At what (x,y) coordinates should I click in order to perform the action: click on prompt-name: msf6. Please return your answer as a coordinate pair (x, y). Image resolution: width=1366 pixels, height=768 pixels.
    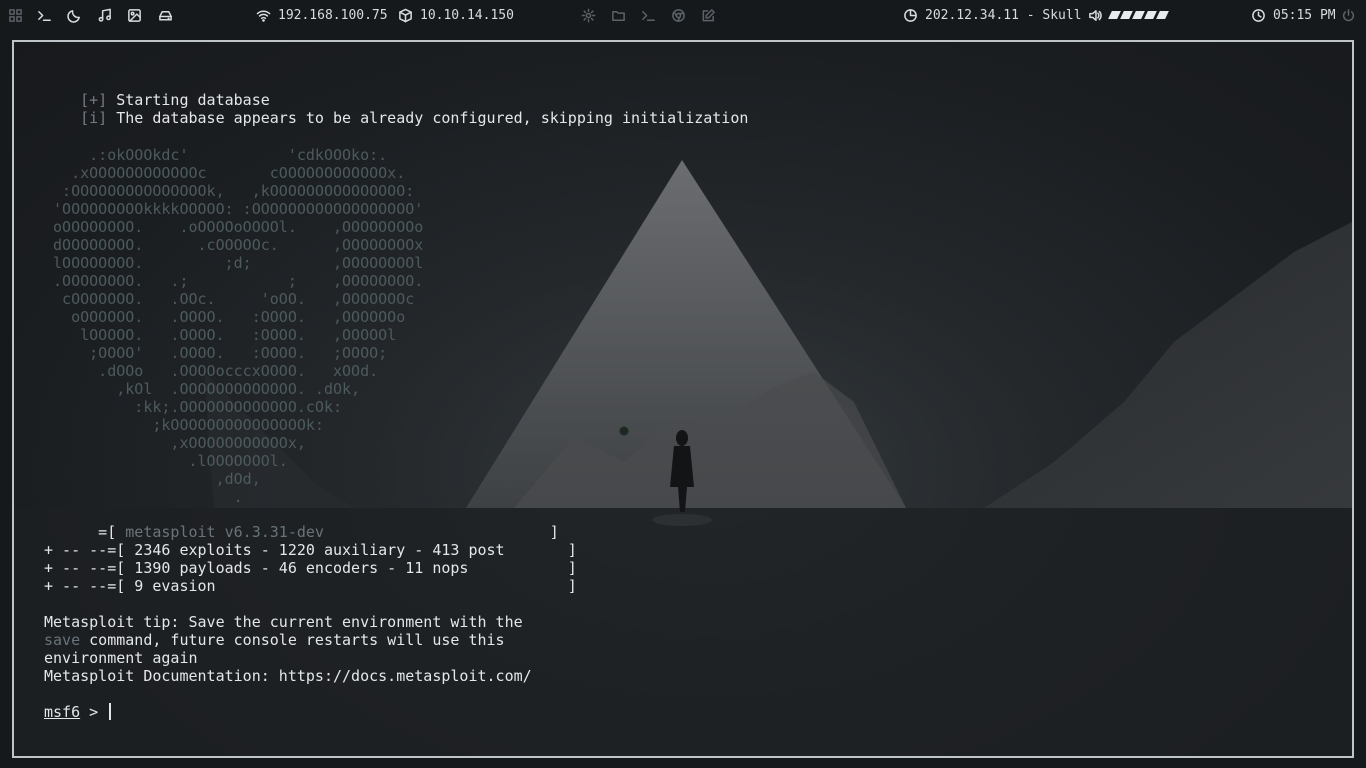
    Looking at the image, I should click on (62, 712).